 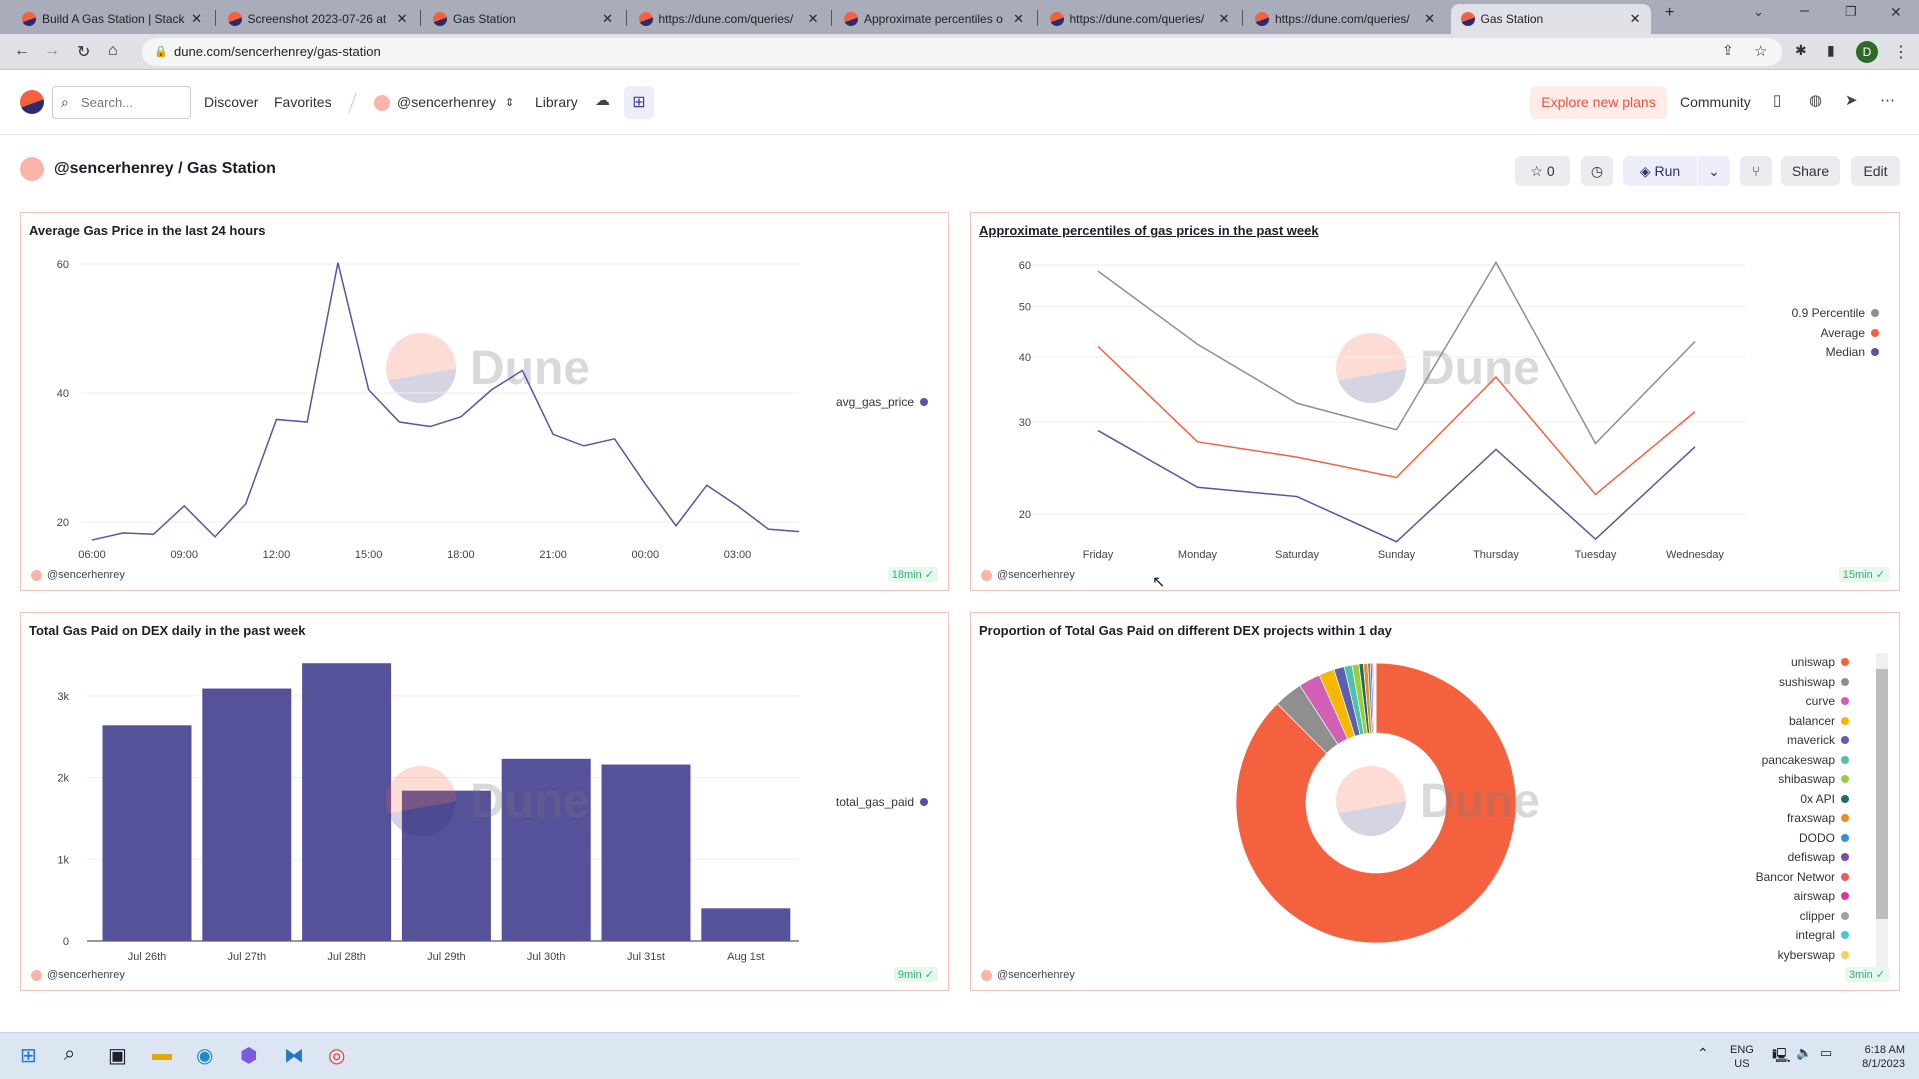 What do you see at coordinates (52, 51) in the screenshot?
I see `forward-icon: →` at bounding box center [52, 51].